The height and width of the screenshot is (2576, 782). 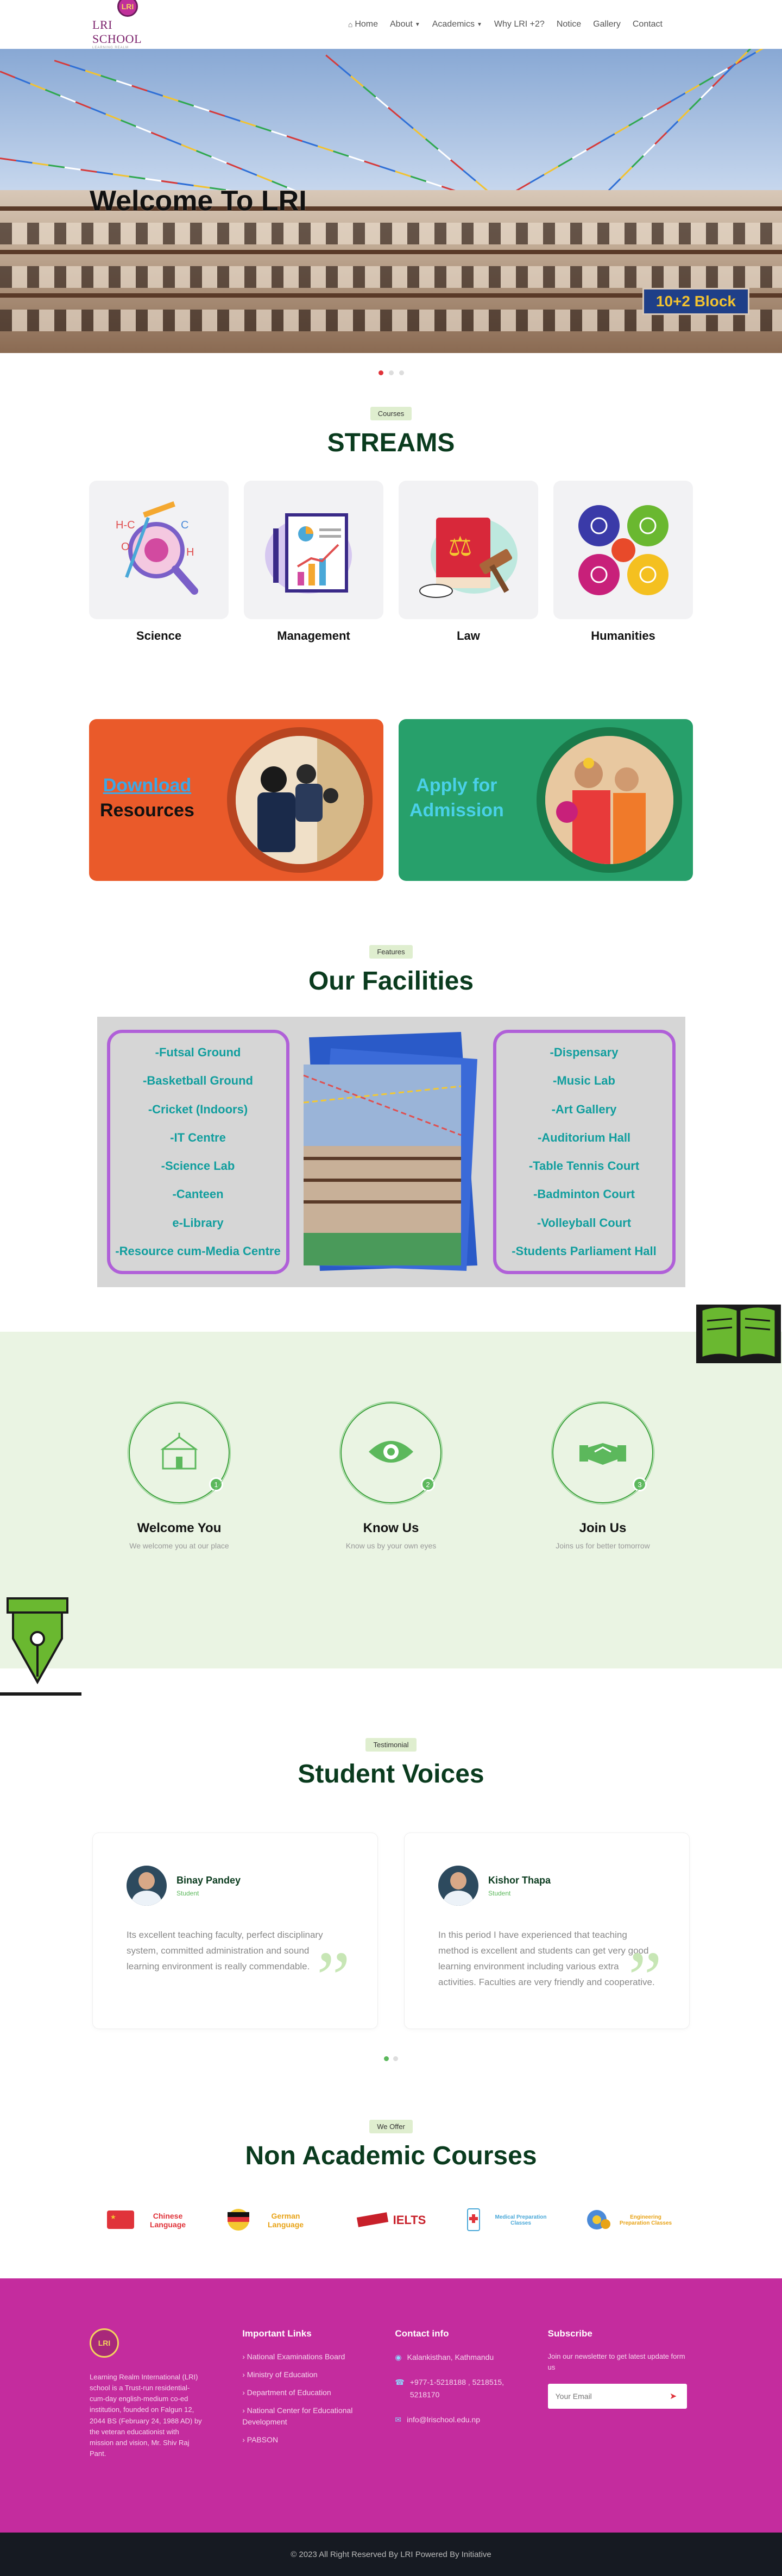 I want to click on download-resources-card: Download Resources, so click(x=236, y=800).